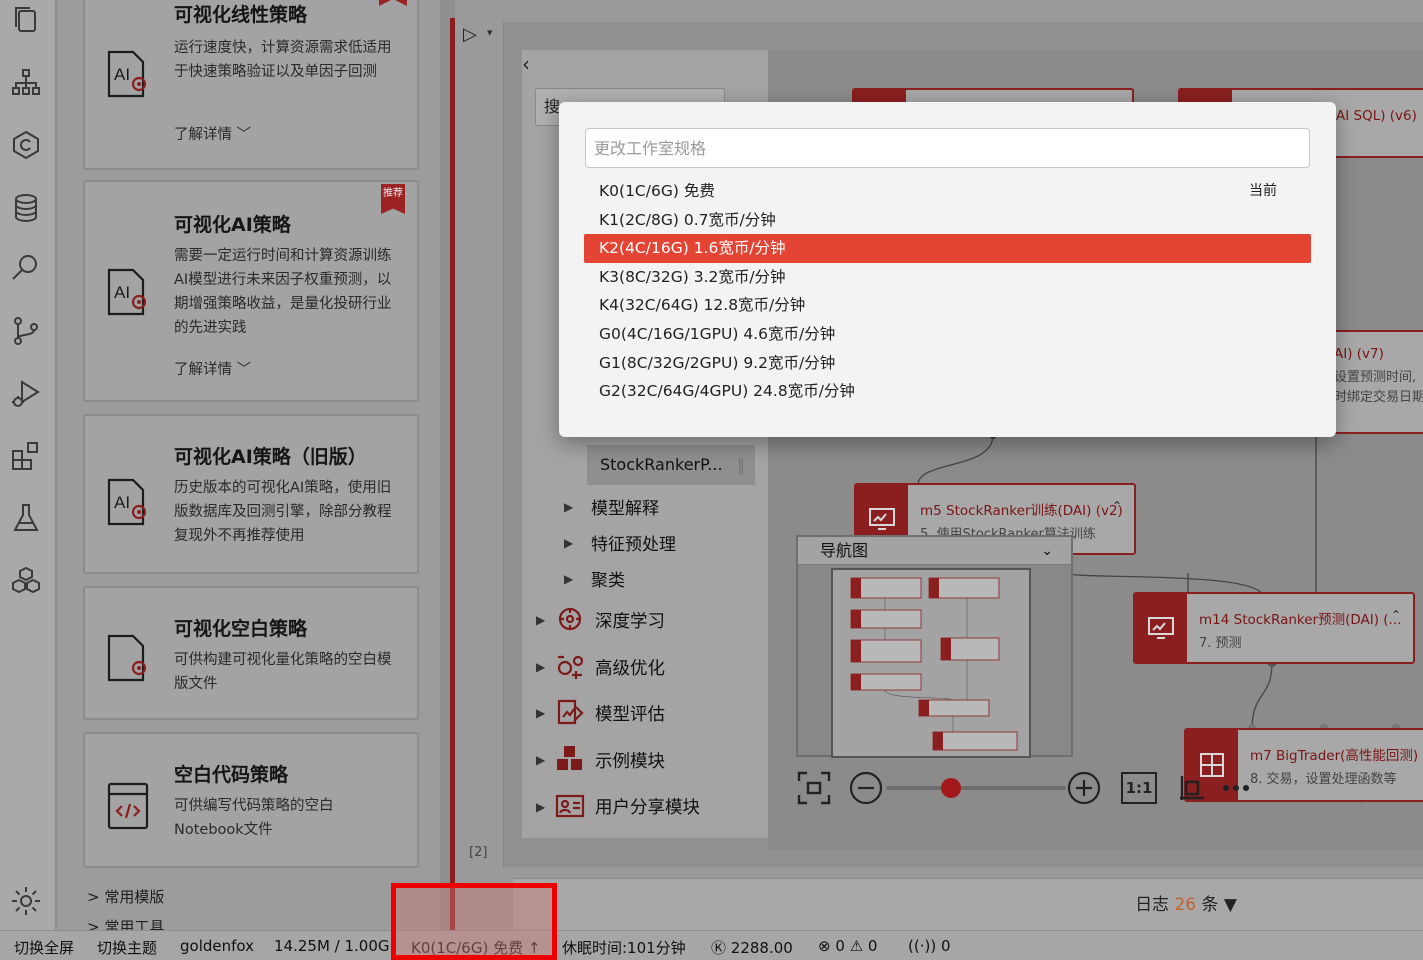 This screenshot has height=960, width=1423. What do you see at coordinates (947, 305) in the screenshot?
I see `spec-option-k4: K4(32C/64G) 12.8宽币/分钟` at bounding box center [947, 305].